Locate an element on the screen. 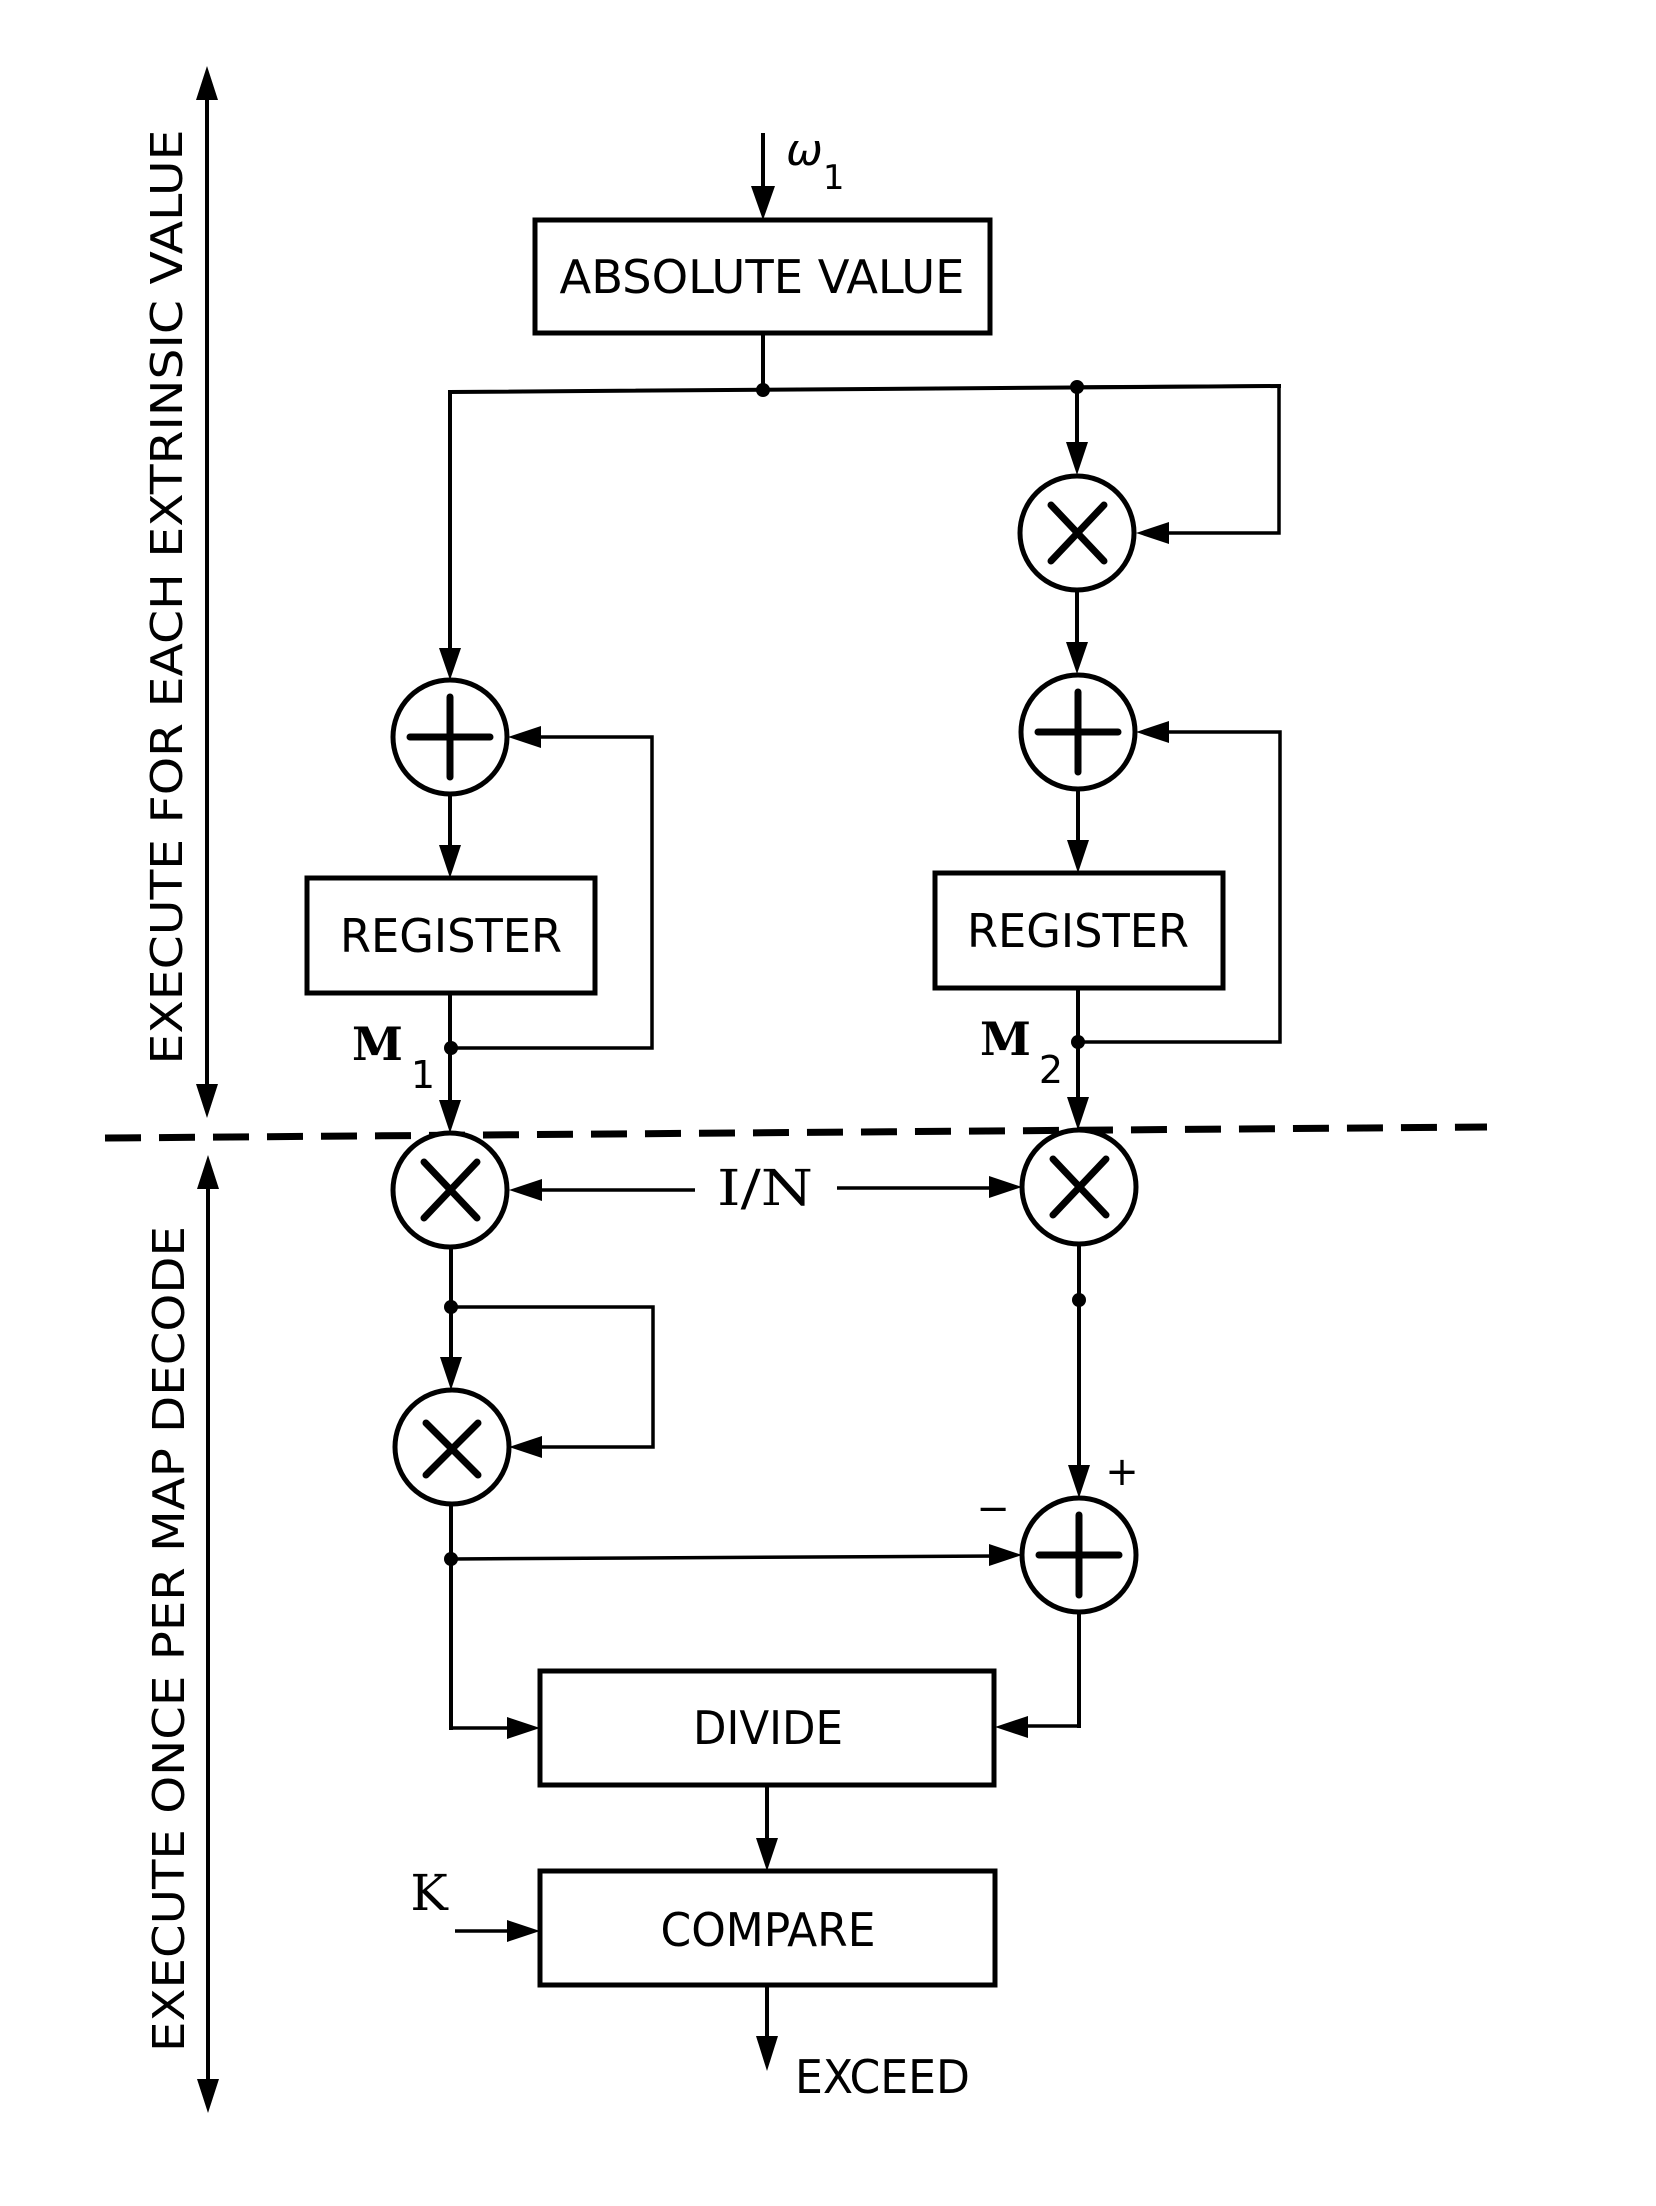 The width and height of the screenshot is (1656, 2206). scale-label: I/N is located at coordinates (765, 1188).